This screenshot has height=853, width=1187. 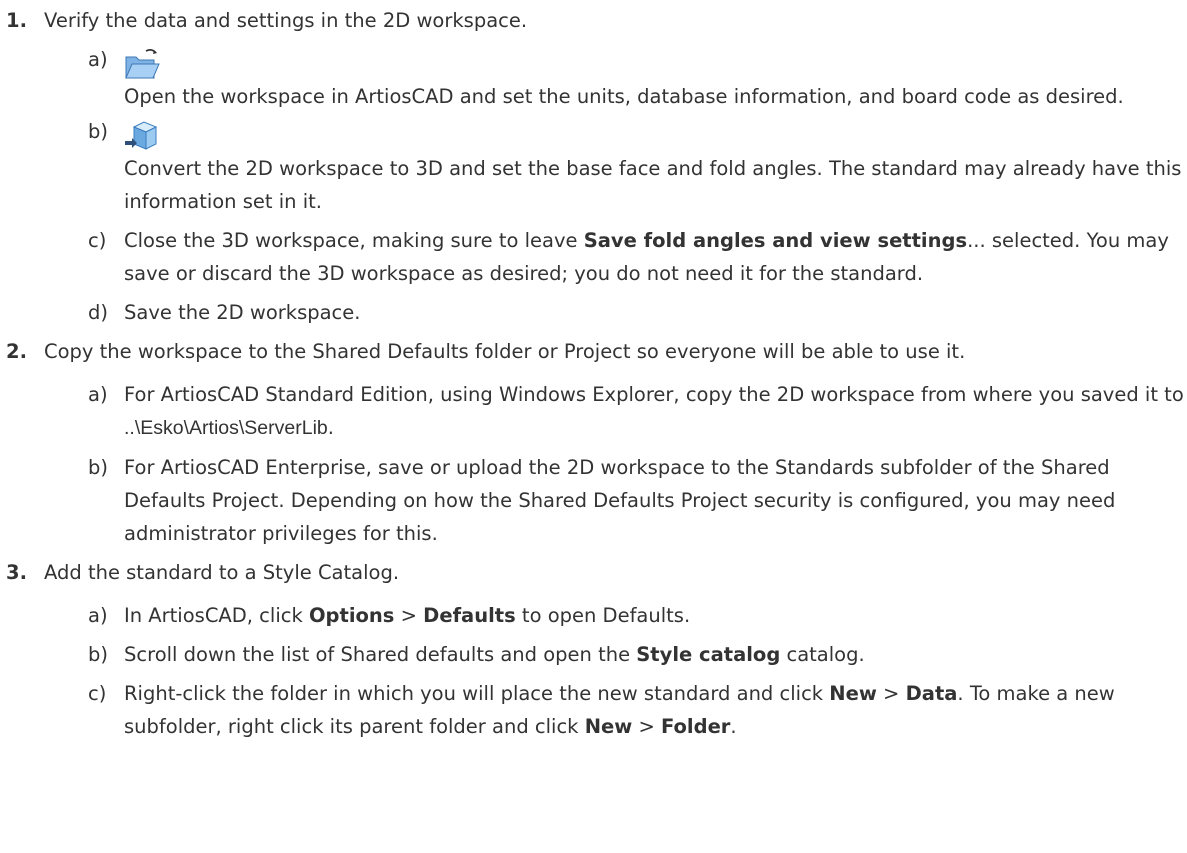 I want to click on menu-defaults: Defaults, so click(x=469, y=615).